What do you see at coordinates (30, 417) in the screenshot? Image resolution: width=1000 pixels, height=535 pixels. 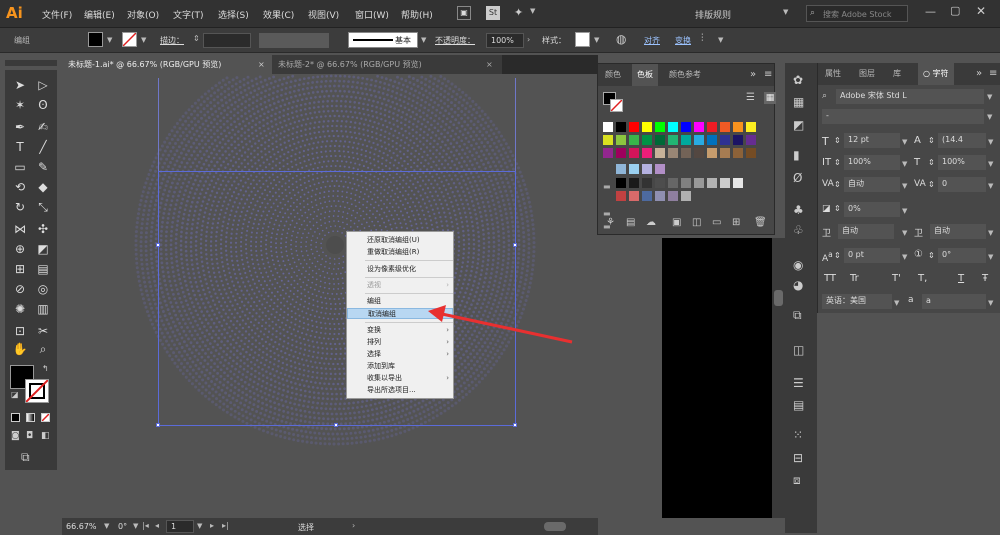 I see `gradient-mode-icon` at bounding box center [30, 417].